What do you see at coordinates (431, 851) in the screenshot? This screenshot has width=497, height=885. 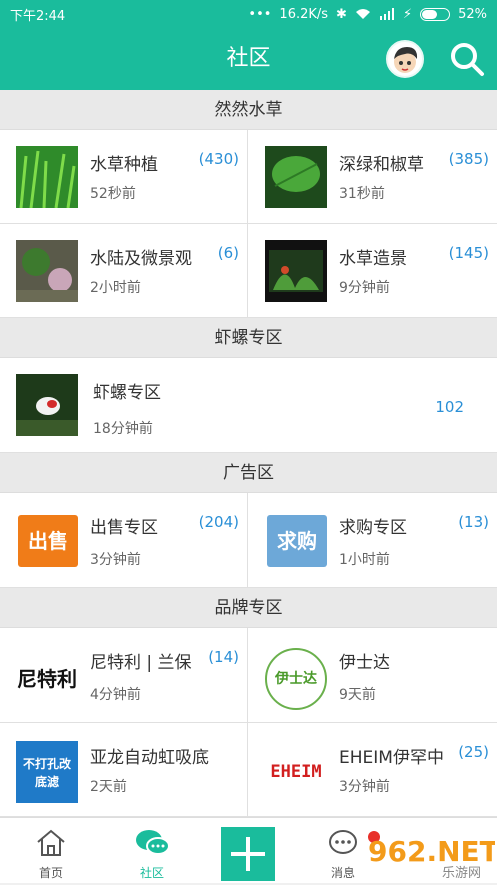 I see `watermark-text: 962.NET` at bounding box center [431, 851].